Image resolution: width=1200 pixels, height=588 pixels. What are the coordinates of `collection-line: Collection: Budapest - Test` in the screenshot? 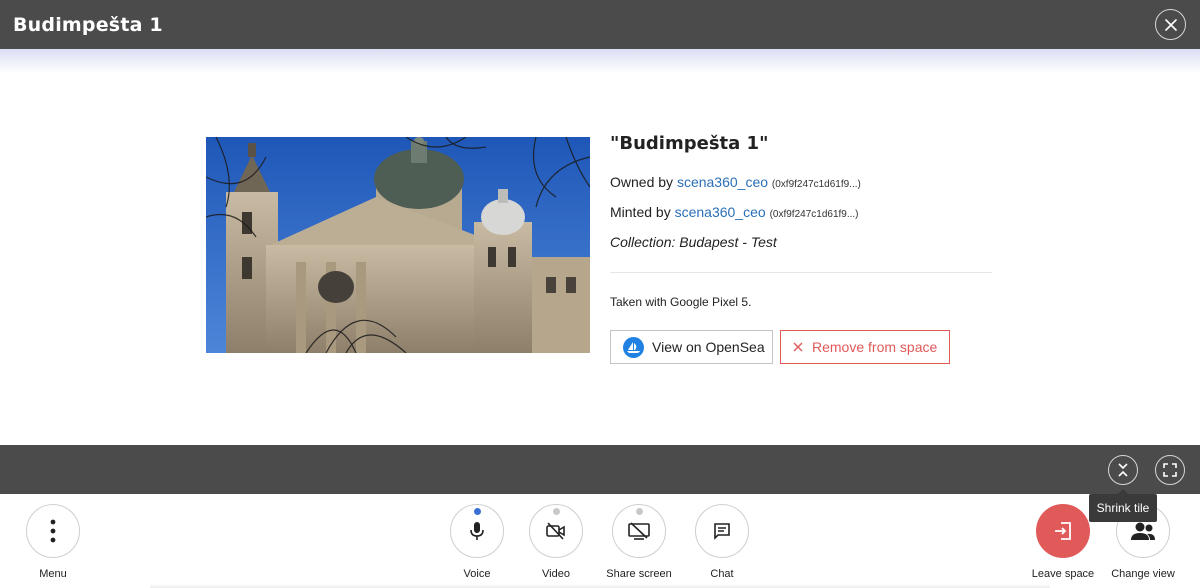 It's located at (693, 242).